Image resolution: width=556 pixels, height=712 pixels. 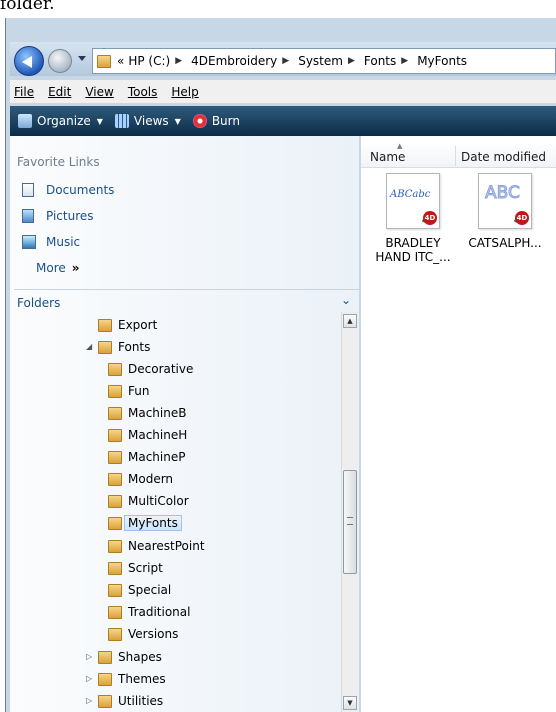 I want to click on tree-item-machineh: MachineH, so click(x=147, y=435).